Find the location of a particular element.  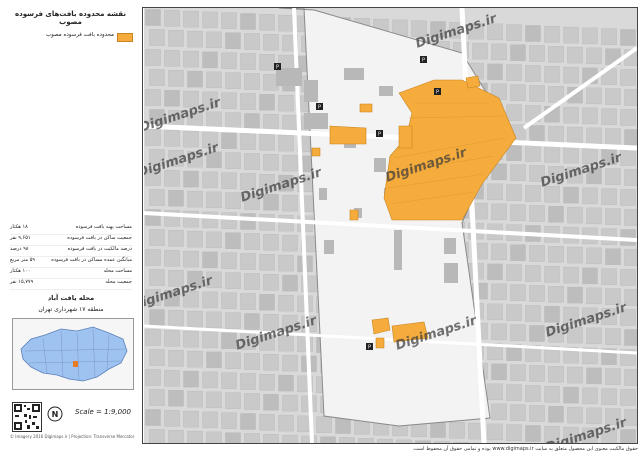

stat-row: جمعیت محله ۱۵,۷۷۹ نفر is located at coordinates (71, 284).